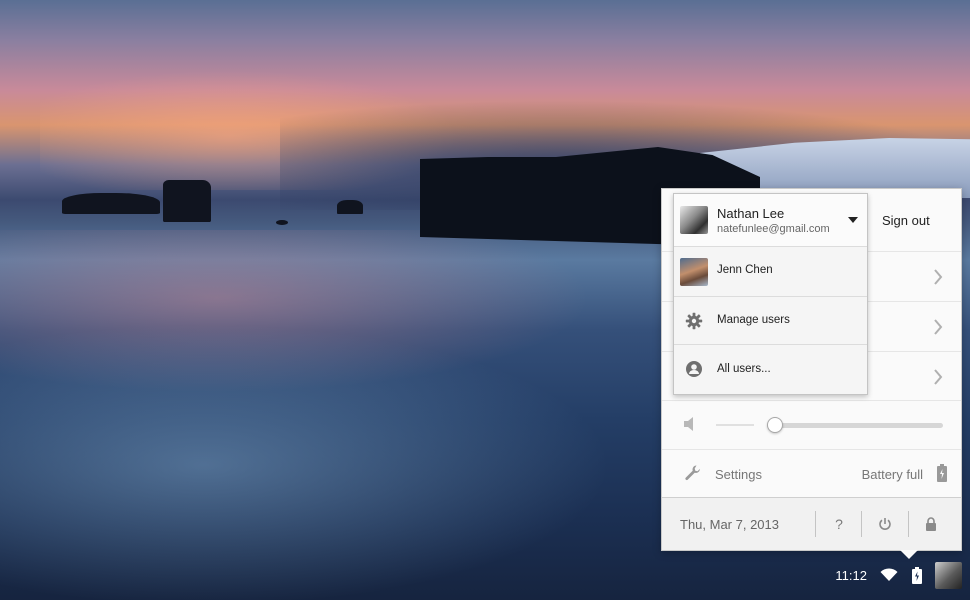 Image resolution: width=970 pixels, height=600 pixels. I want to click on settings-link: Settings, so click(738, 474).